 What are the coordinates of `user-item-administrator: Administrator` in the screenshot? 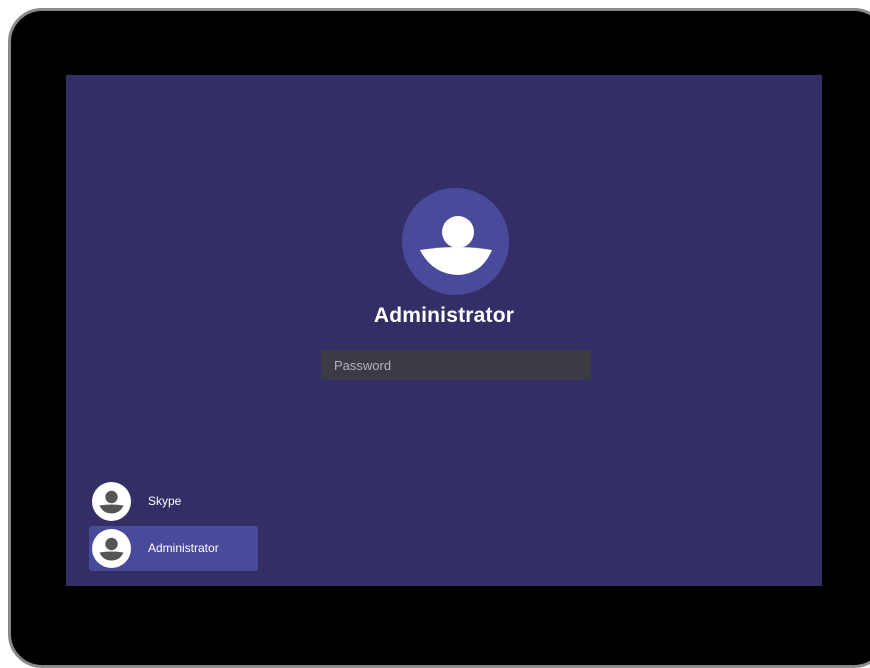 It's located at (173, 548).